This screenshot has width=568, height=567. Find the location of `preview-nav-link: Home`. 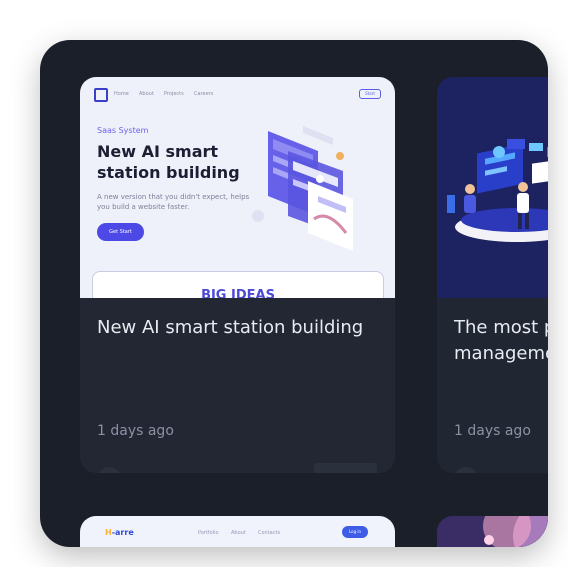

preview-nav-link: Home is located at coordinates (121, 94).